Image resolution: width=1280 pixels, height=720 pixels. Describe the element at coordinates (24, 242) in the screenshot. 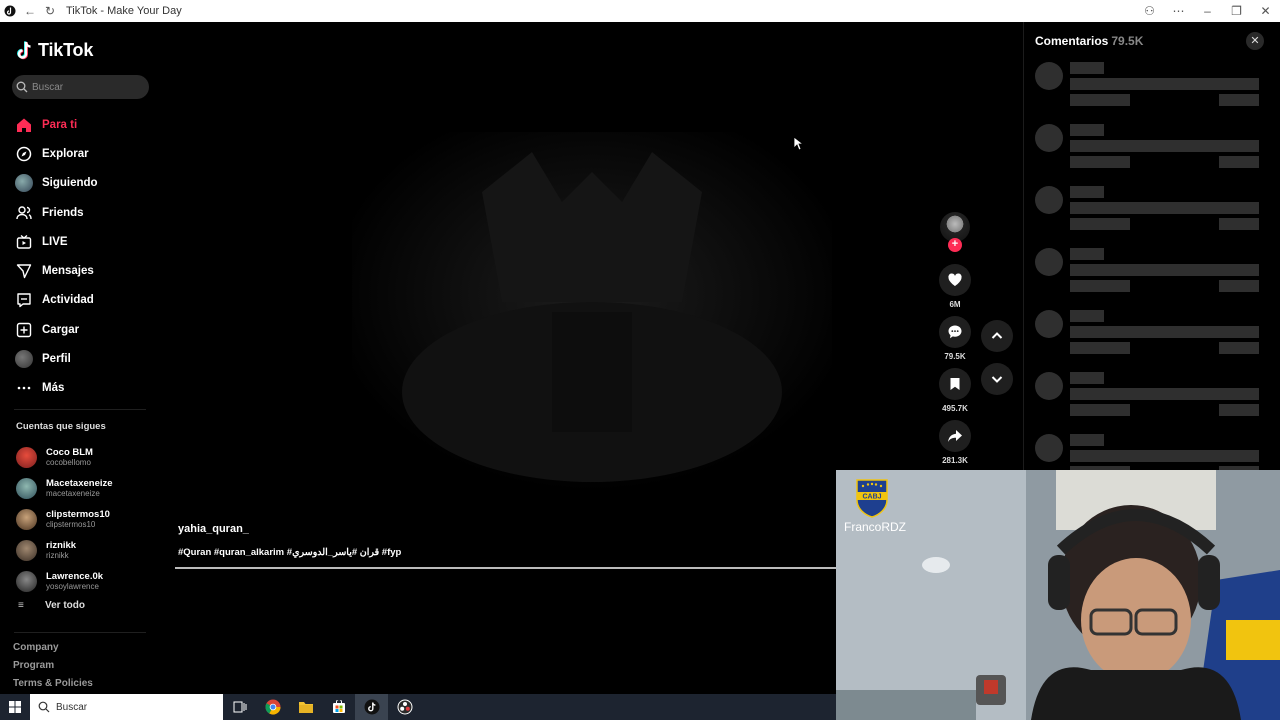

I see `live-tv-icon` at that location.